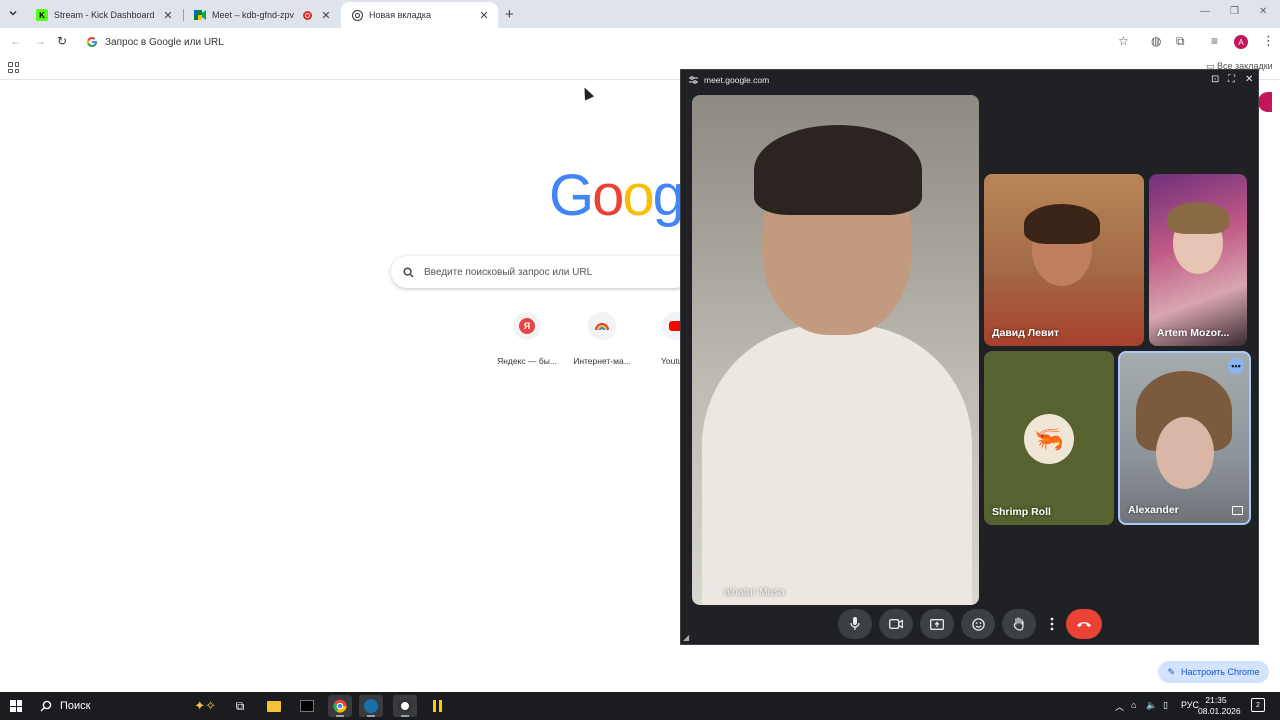 Image resolution: width=1280 pixels, height=720 pixels. I want to click on emoji-icon, so click(978, 624).